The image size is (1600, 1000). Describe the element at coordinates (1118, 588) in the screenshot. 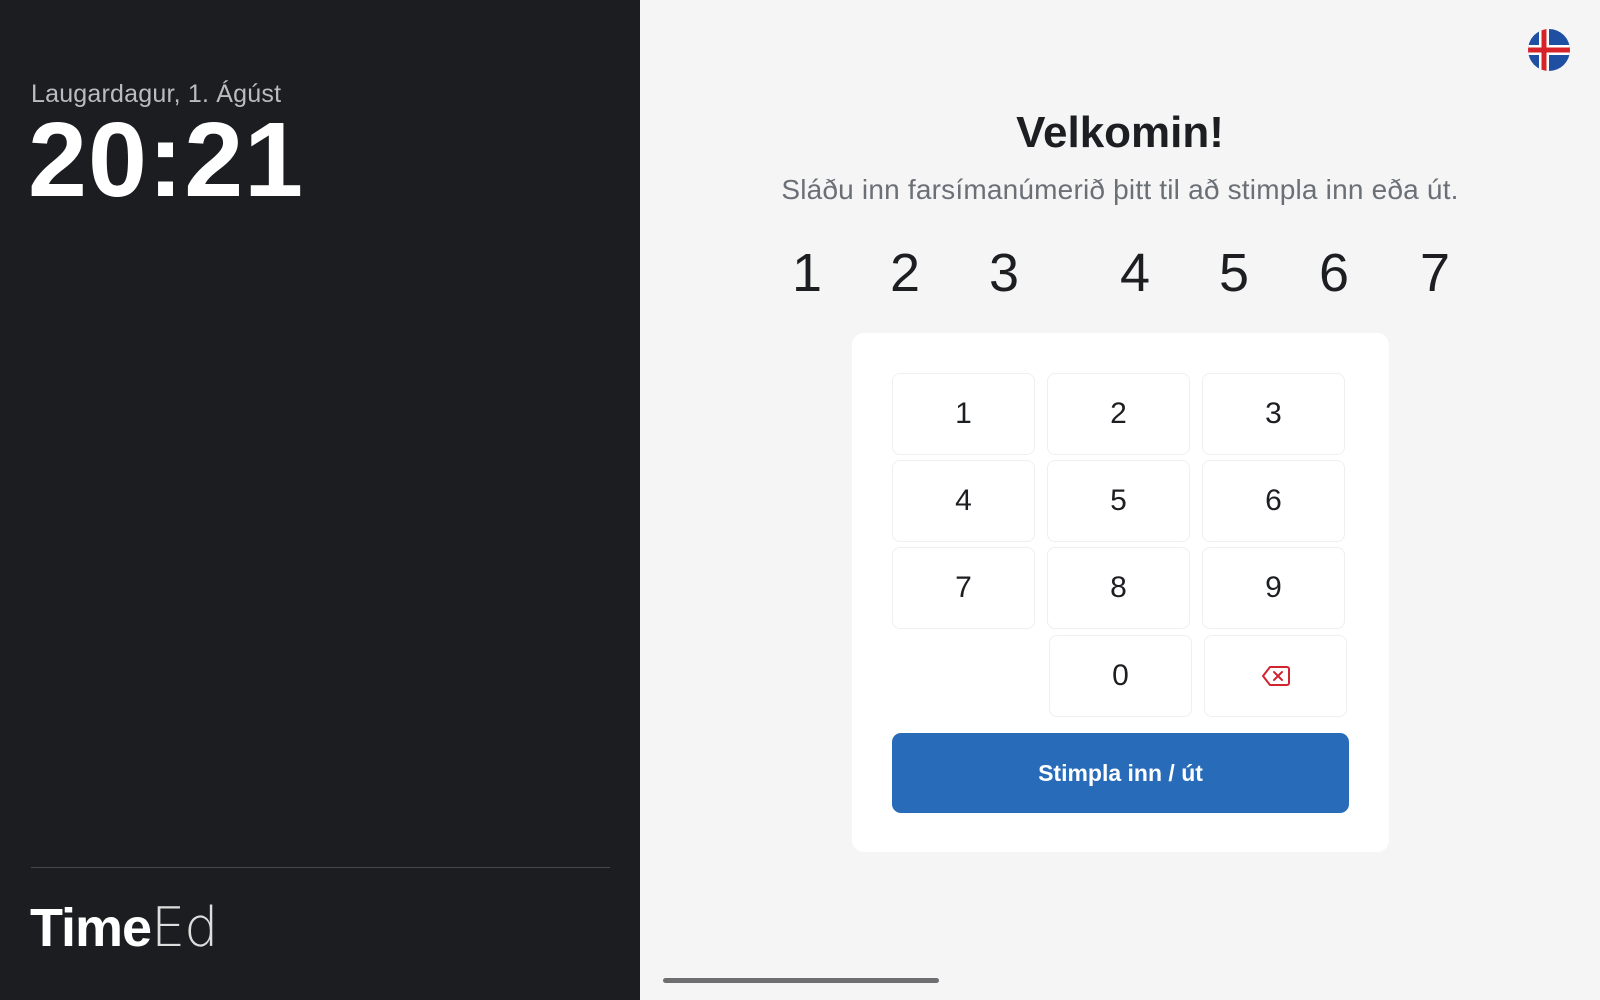

I see `keypad-key-8: 8` at that location.